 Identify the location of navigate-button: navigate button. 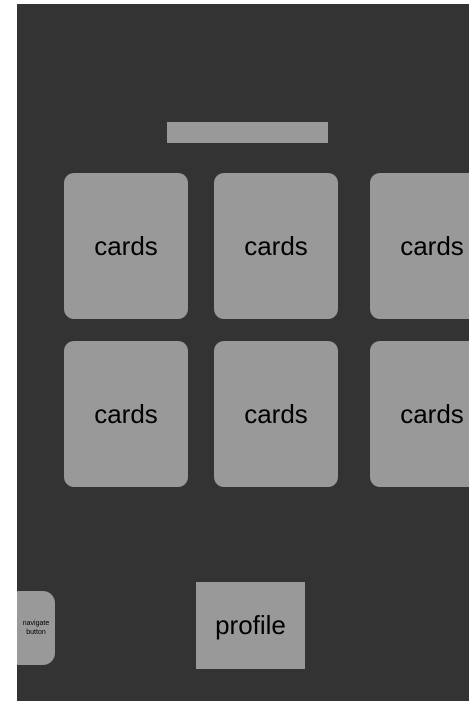
(36, 628).